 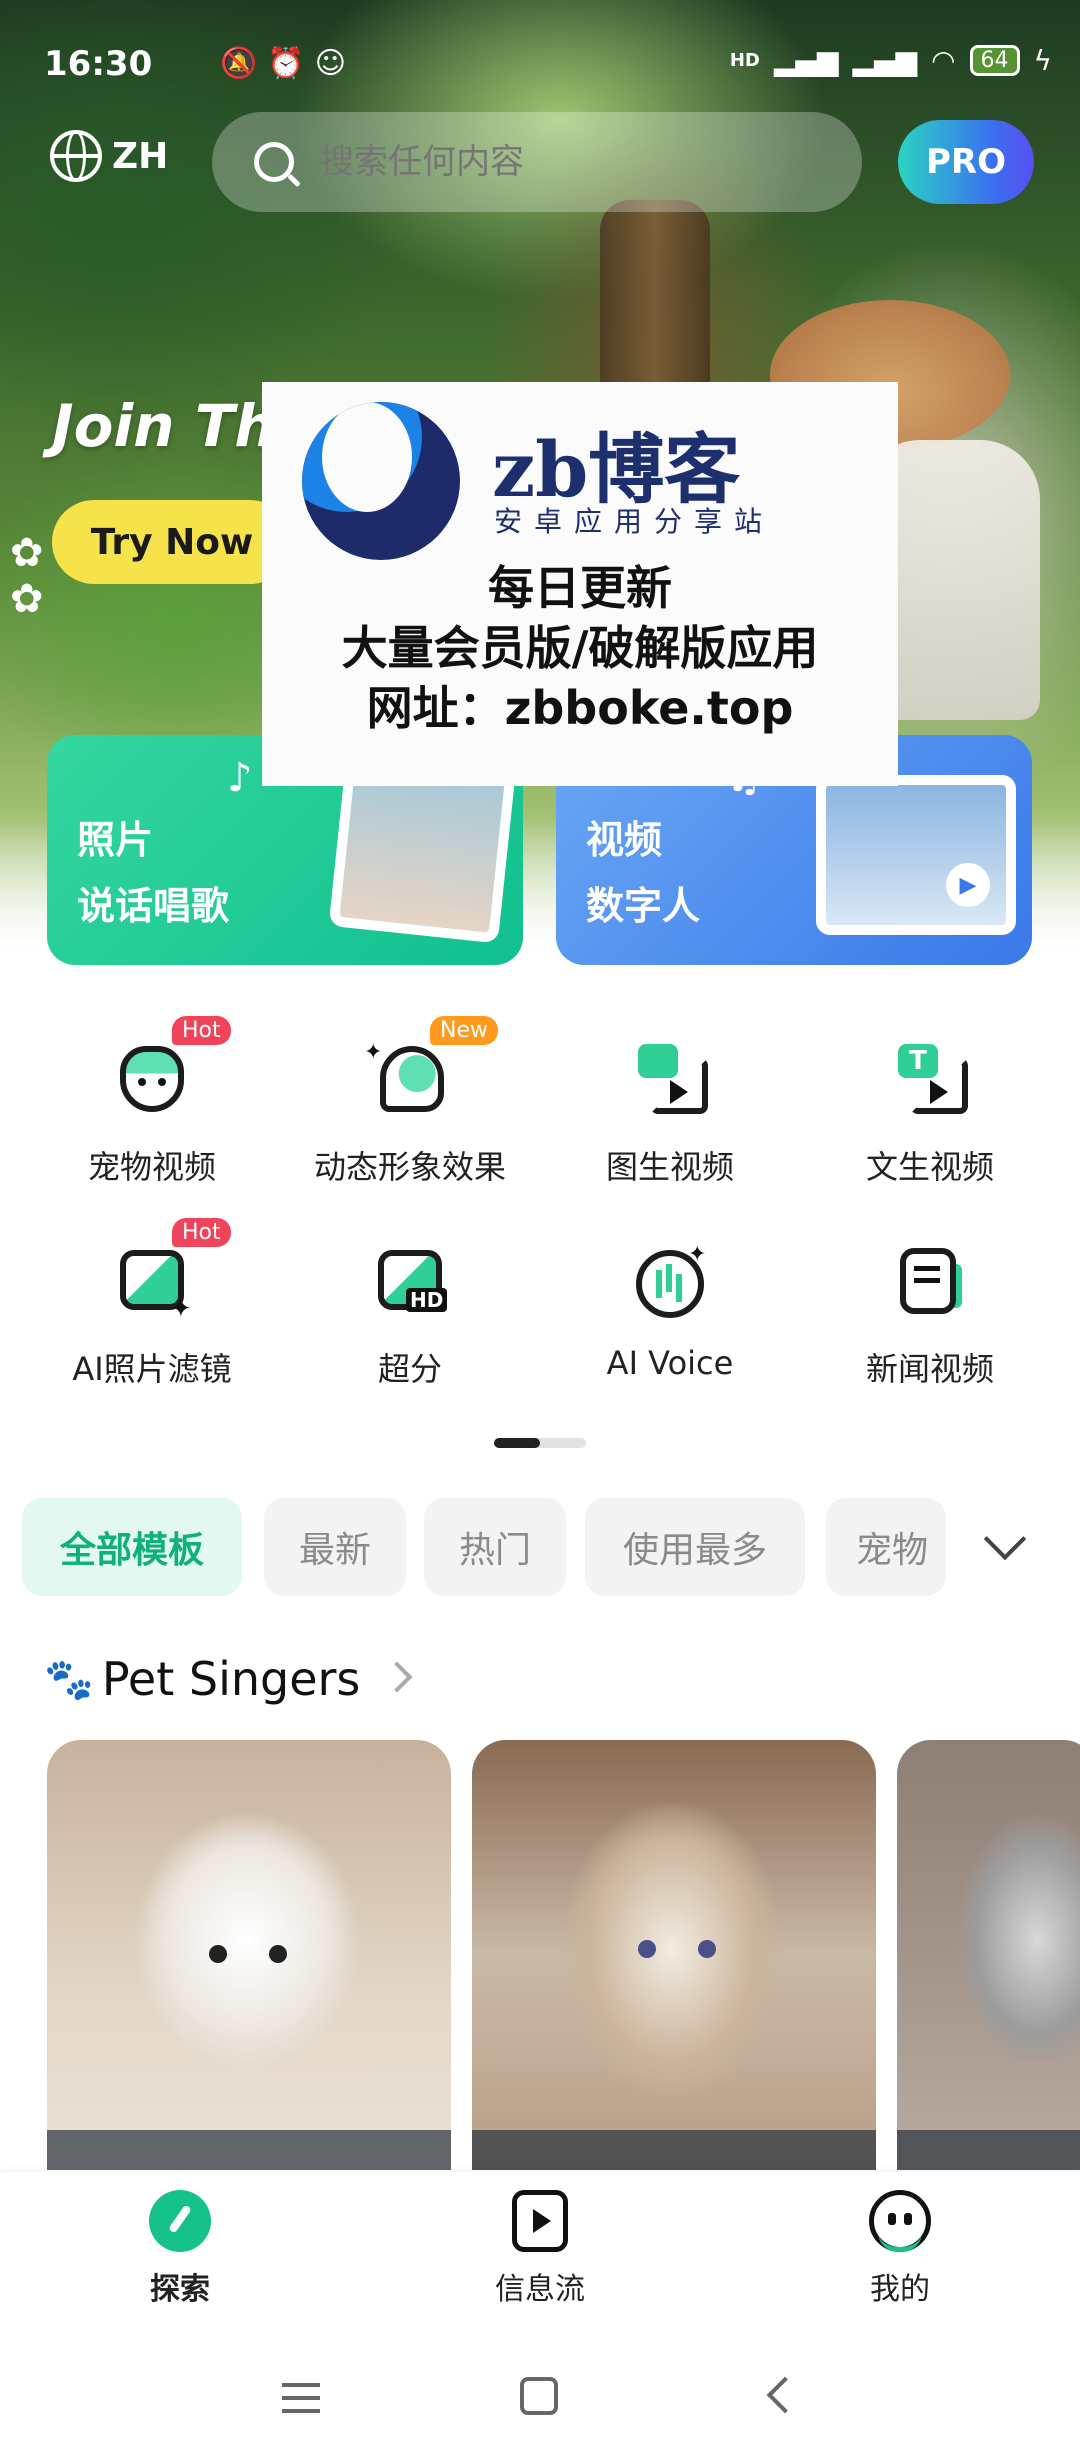 What do you see at coordinates (231, 1679) in the screenshot?
I see `section-title-text: Pet Singers` at bounding box center [231, 1679].